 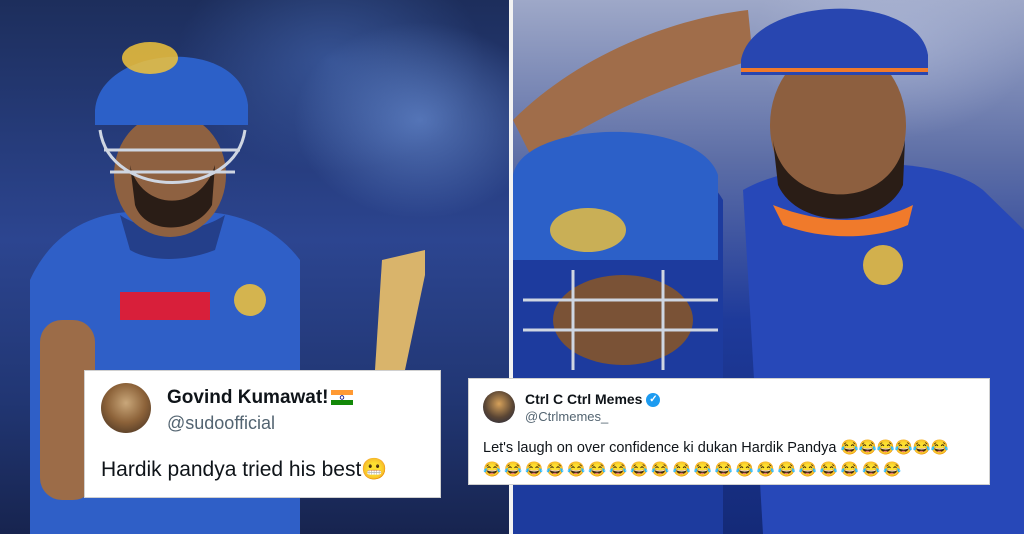 I want to click on front-helmet-logo, so click(x=588, y=230).